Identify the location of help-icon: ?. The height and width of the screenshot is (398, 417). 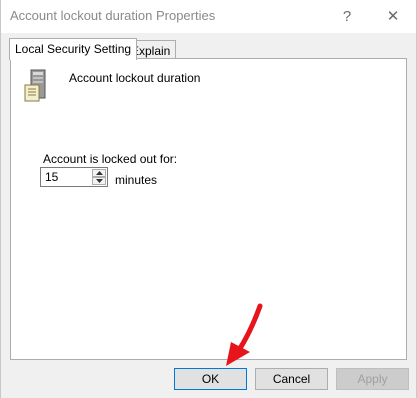
(347, 16).